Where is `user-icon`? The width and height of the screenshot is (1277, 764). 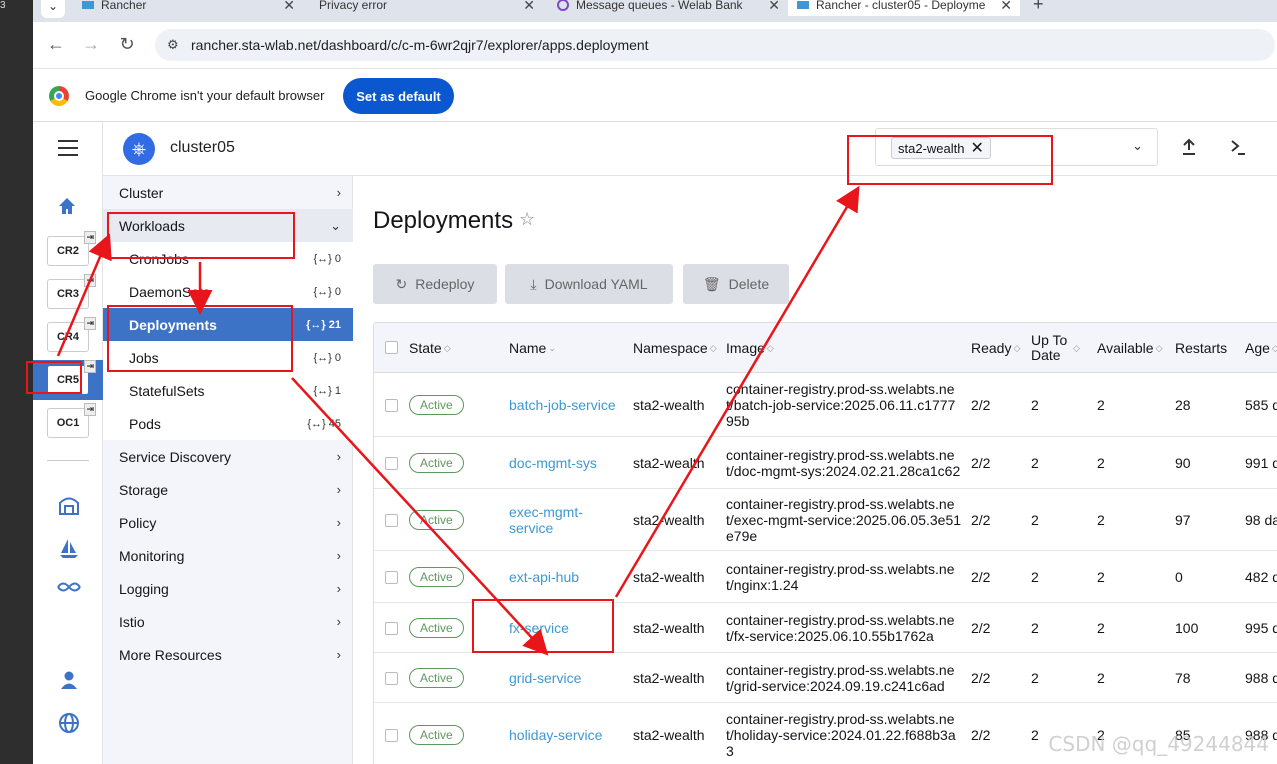 user-icon is located at coordinates (69, 683).